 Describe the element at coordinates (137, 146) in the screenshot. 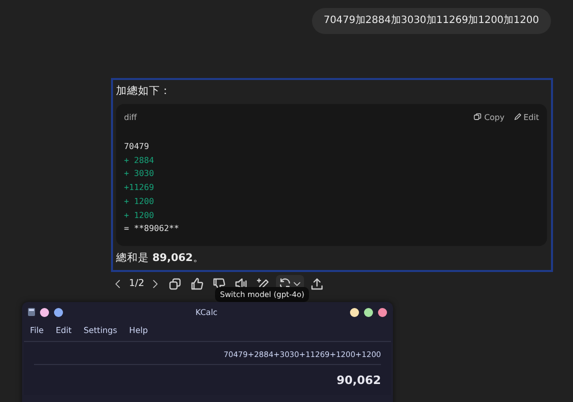

I see `code-line: 70479` at that location.